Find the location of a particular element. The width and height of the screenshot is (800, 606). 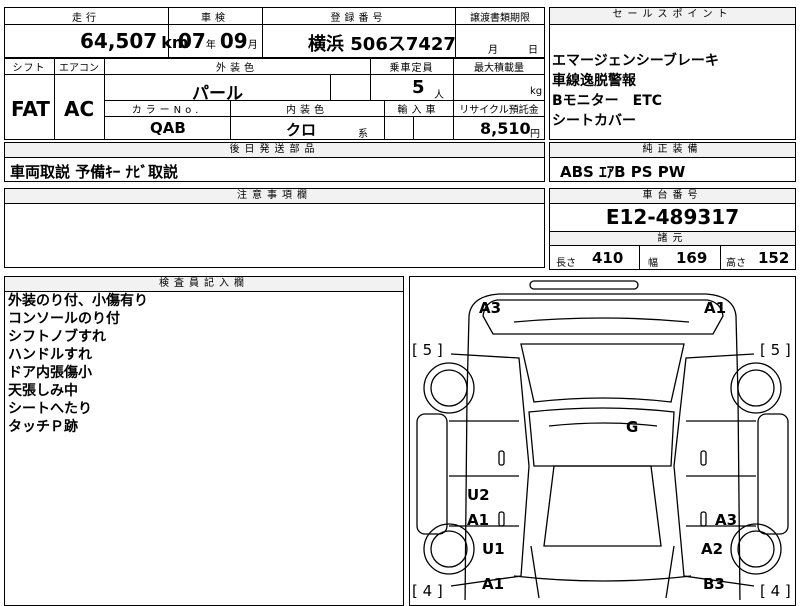

damage-mark-a3-front-left: A3 is located at coordinates (490, 308).